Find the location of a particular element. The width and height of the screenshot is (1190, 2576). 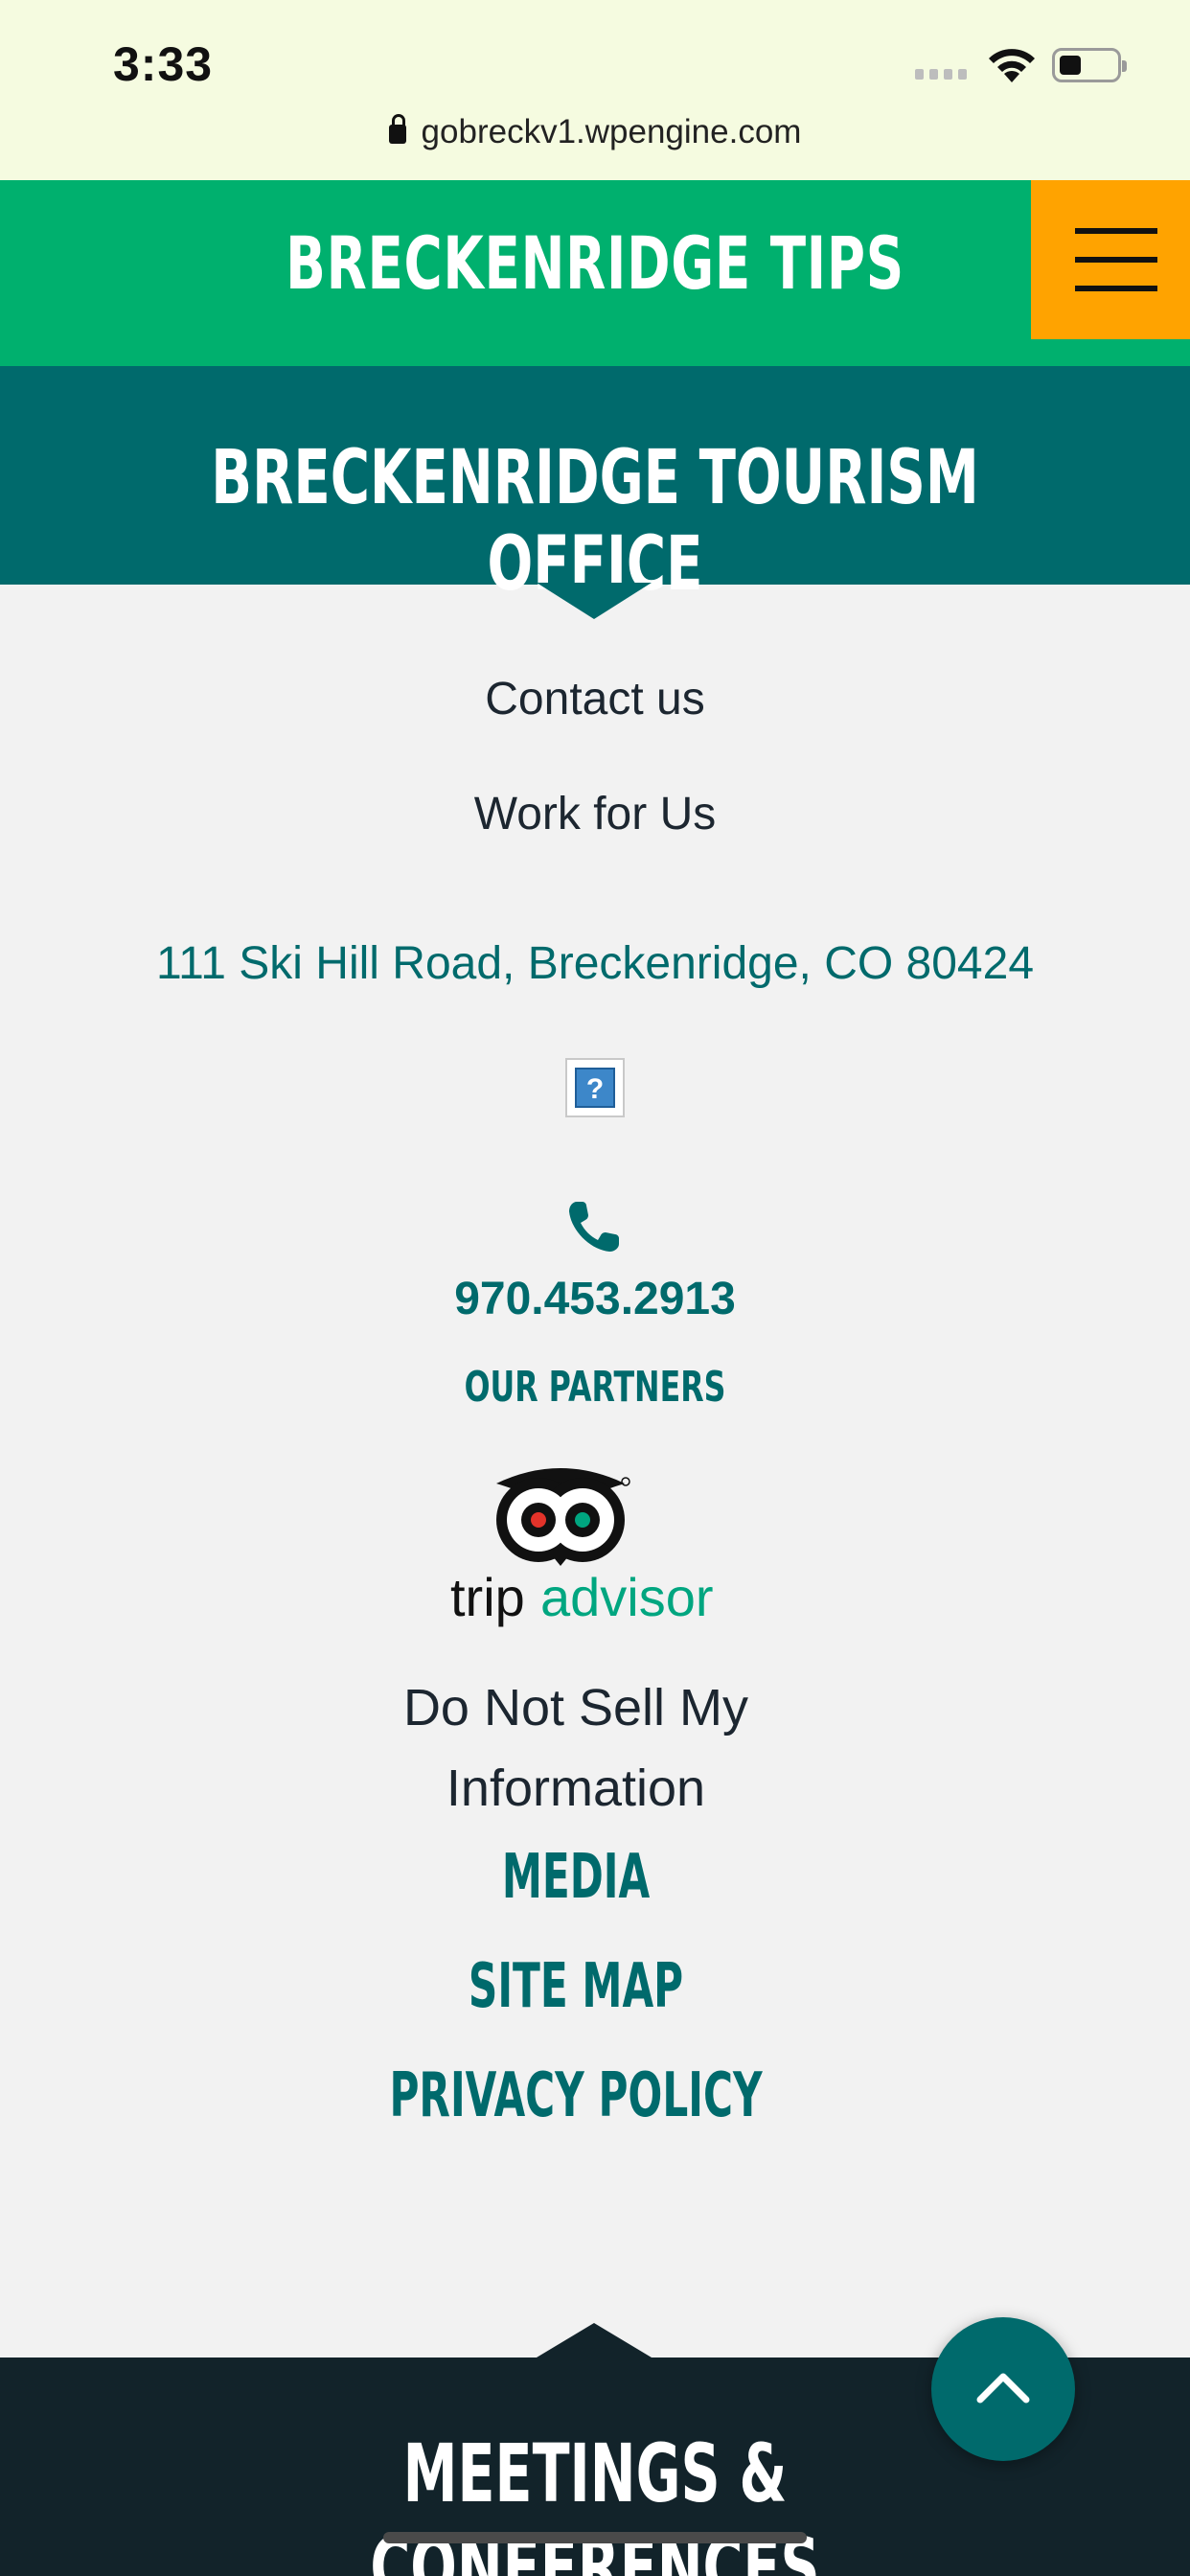

do-not-sell-link: Do Not Sell My Information is located at coordinates (586, 1748).